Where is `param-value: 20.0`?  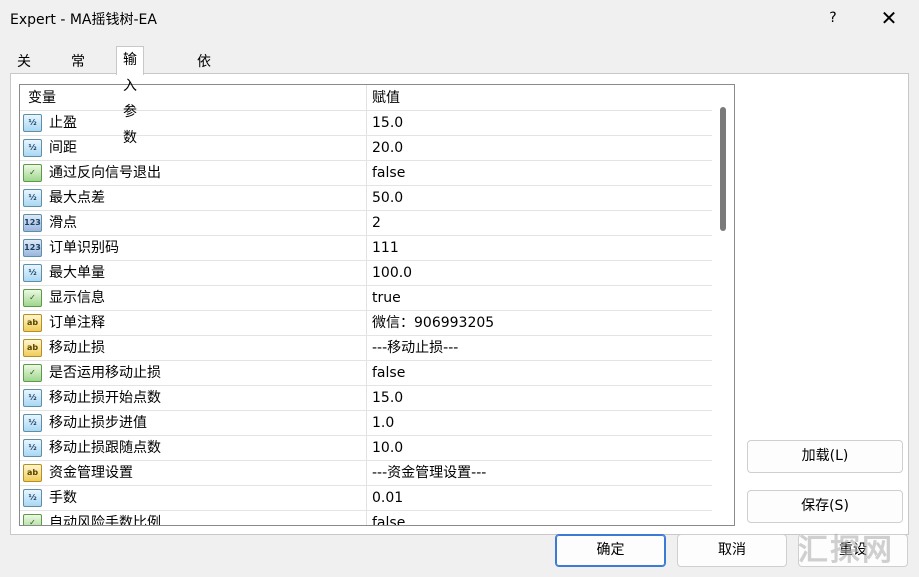
param-value: 20.0 is located at coordinates (387, 148).